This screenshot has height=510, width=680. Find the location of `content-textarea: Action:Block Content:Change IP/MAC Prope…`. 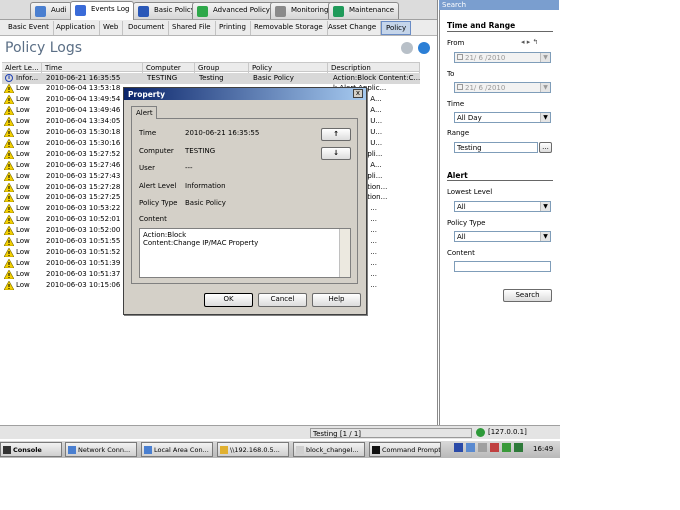

content-textarea: Action:Block Content:Change IP/MAC Prope… is located at coordinates (245, 253).